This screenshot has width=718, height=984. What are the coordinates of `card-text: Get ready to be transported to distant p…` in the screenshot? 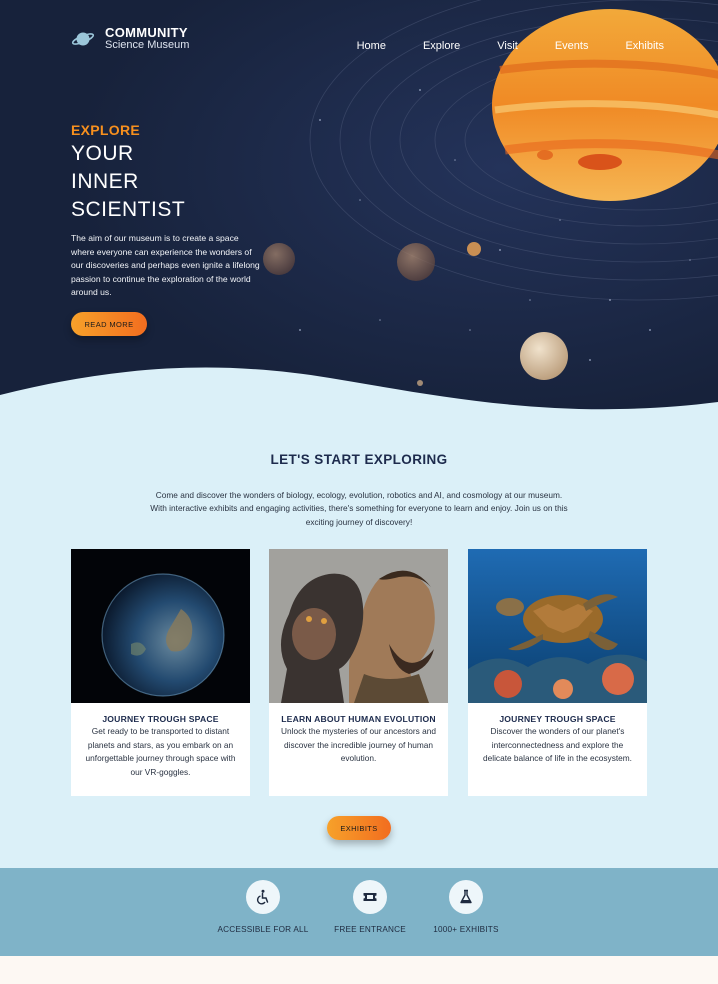 It's located at (160, 751).